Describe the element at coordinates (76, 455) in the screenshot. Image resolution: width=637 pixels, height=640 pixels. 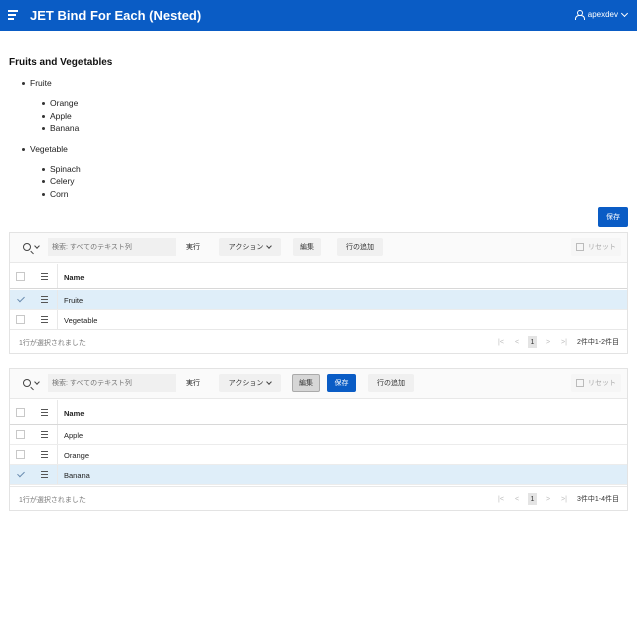
I see `cell-name: Orange` at that location.